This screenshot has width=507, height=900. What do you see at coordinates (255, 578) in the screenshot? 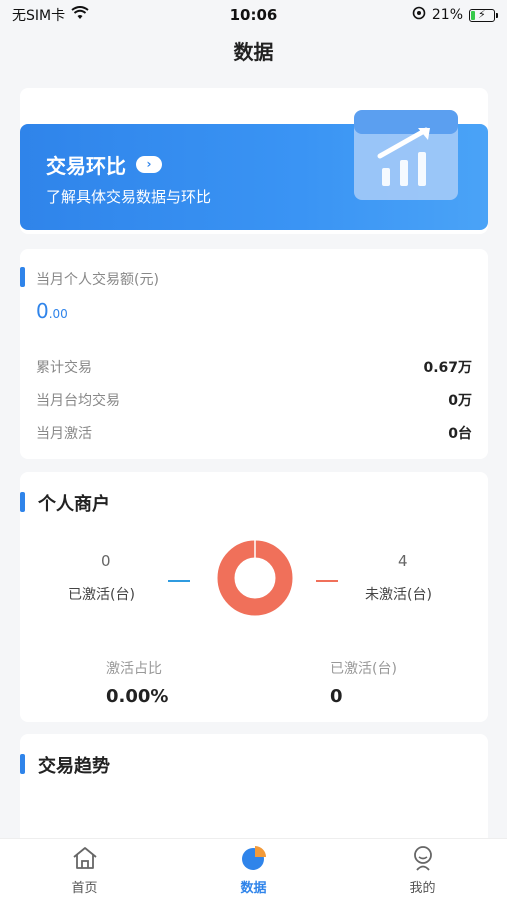
I see `activation-donut-chart` at bounding box center [255, 578].